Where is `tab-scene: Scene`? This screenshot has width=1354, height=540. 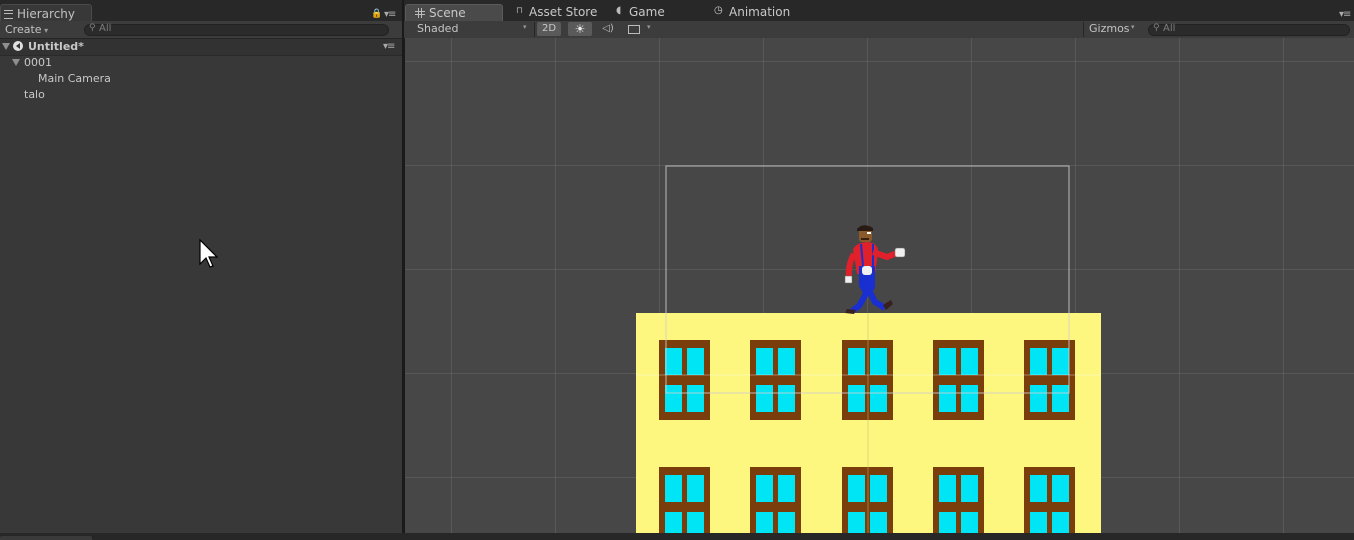
tab-scene: Scene is located at coordinates (454, 12).